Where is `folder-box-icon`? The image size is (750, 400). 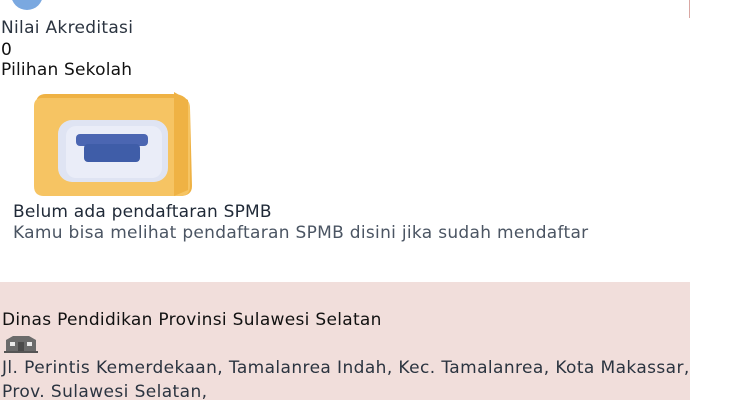 folder-box-icon is located at coordinates (113, 144).